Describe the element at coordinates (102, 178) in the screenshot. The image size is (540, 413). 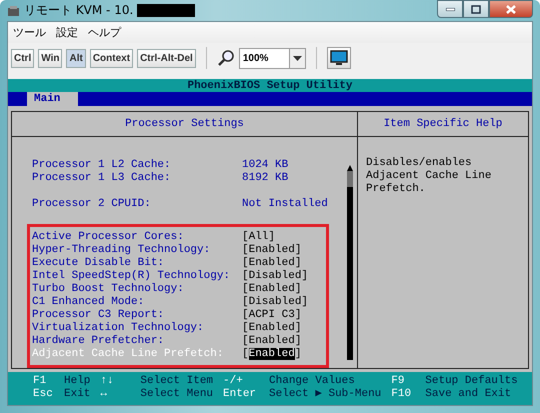
I see `info-label: Processor 1 L3 Cache:` at that location.